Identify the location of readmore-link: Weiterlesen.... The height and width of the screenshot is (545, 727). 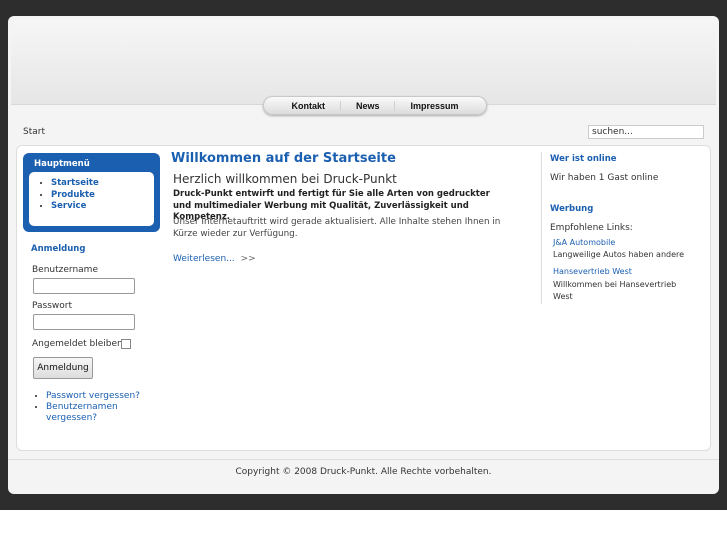
(204, 259).